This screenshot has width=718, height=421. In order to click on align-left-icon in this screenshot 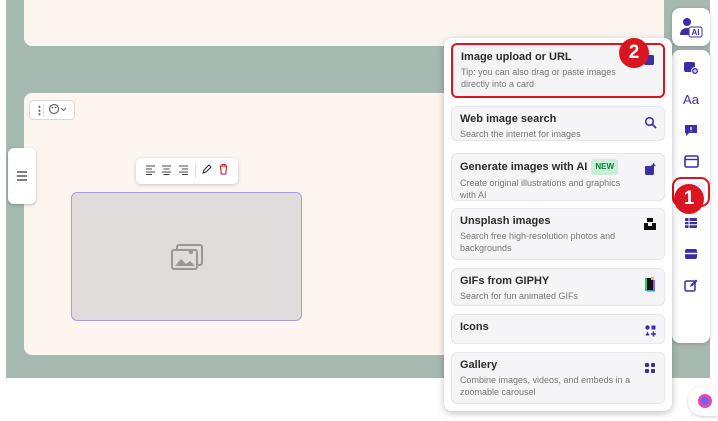, I will do `click(150, 171)`.